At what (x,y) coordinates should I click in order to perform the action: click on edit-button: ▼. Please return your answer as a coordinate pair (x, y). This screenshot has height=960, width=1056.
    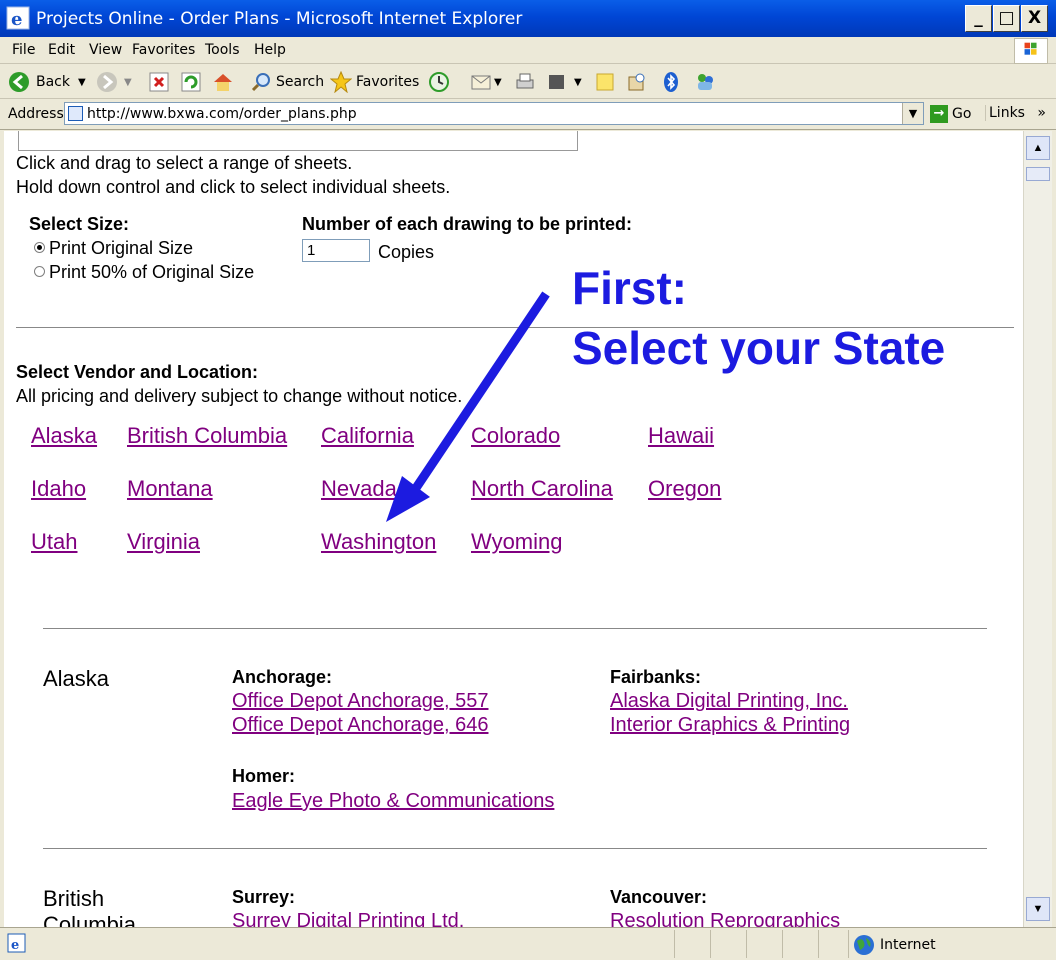
    Looking at the image, I should click on (564, 82).